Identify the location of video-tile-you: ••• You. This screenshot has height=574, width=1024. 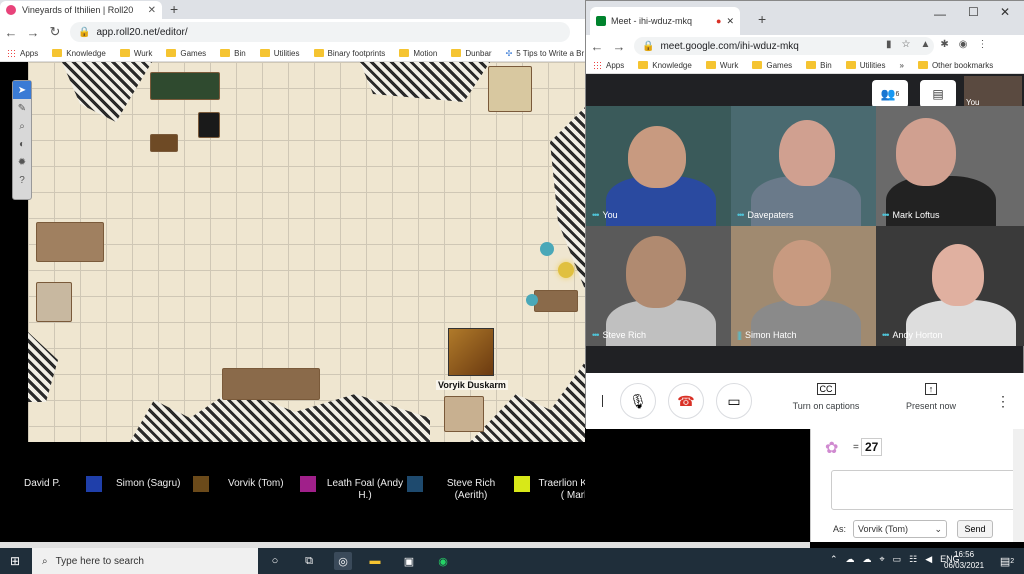
(658, 166).